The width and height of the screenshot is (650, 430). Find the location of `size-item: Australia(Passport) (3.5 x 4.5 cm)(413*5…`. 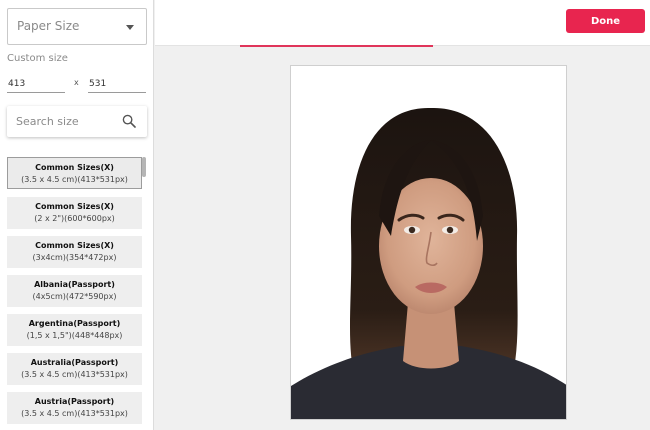

size-item: Australia(Passport) (3.5 x 4.5 cm)(413*5… is located at coordinates (74, 369).